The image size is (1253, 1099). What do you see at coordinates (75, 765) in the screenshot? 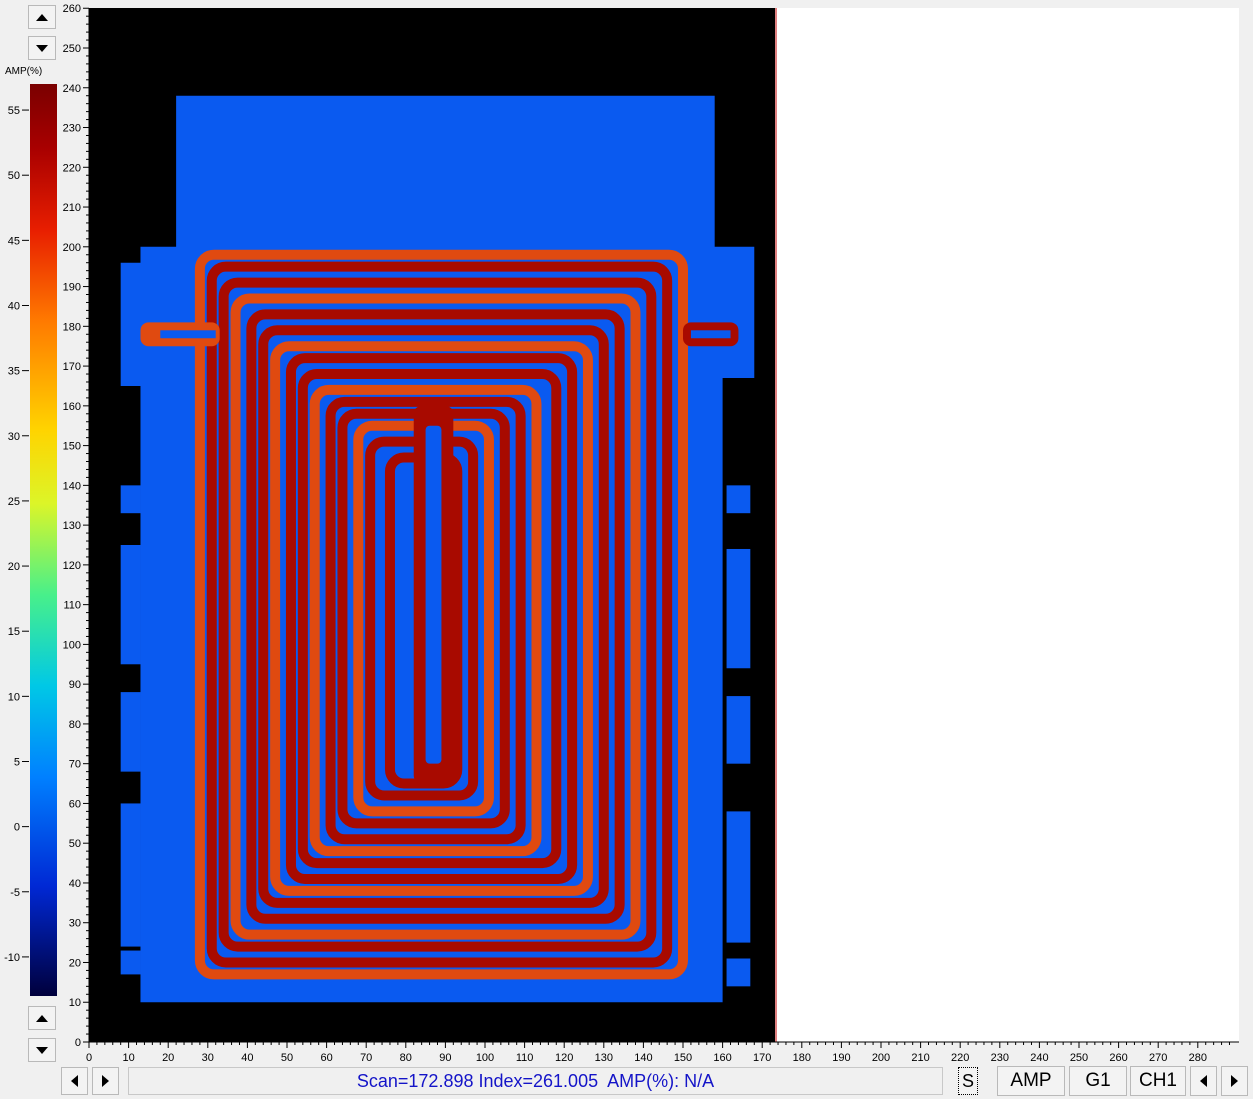
I see `y-tick-label: 70` at bounding box center [75, 765].